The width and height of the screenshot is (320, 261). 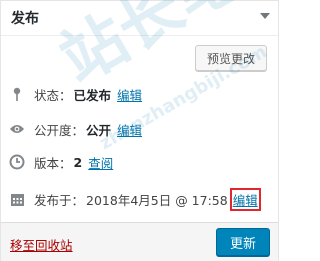 I want to click on revisions-label: 版本：, so click(x=53, y=163).